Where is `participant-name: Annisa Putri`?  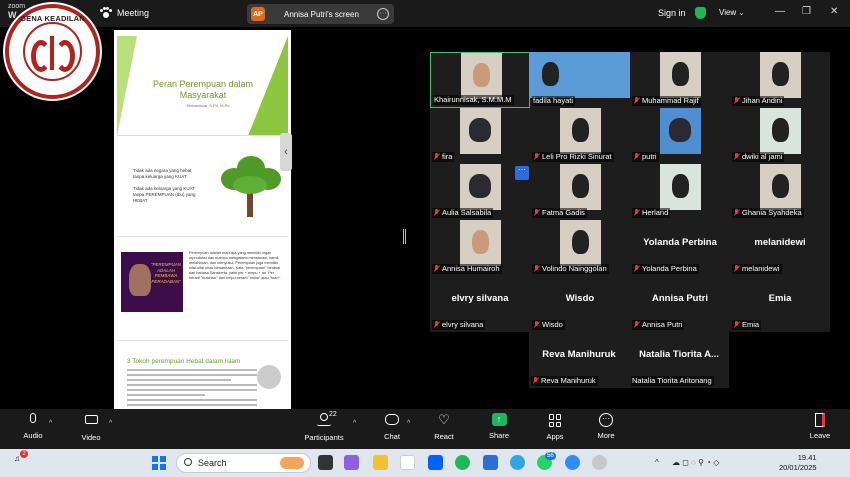 participant-name: Annisa Putri is located at coordinates (662, 324).